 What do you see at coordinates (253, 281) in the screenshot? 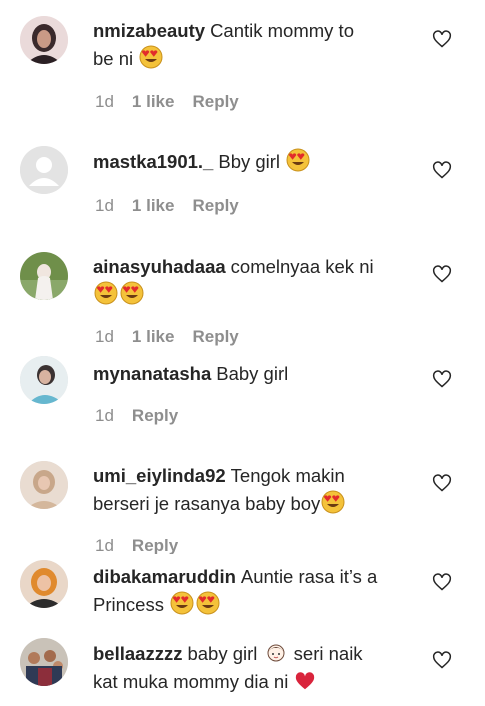
I see `comment-text: ainasyuhadaaa comelnyaa kek ni` at bounding box center [253, 281].